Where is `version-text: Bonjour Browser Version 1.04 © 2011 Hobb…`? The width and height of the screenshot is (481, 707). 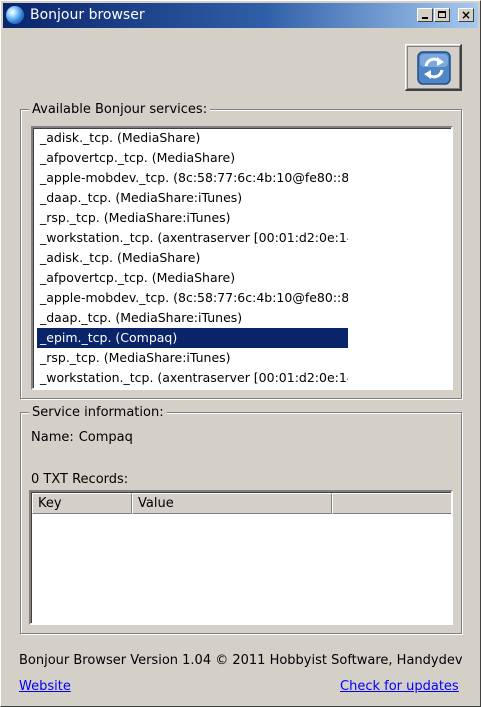
version-text: Bonjour Browser Version 1.04 © 2011 Hobb… is located at coordinates (241, 660).